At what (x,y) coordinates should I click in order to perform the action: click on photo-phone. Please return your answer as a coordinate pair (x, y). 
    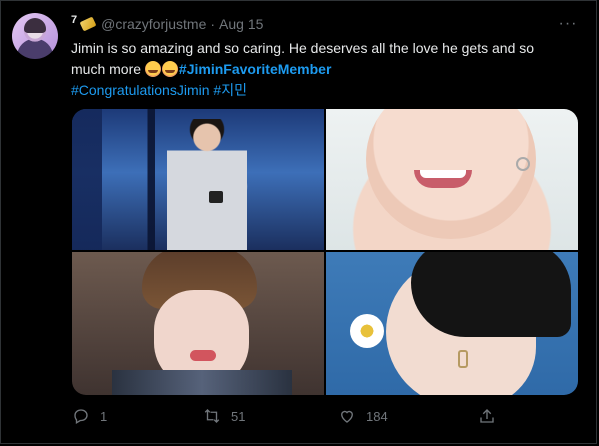
    Looking at the image, I should click on (216, 197).